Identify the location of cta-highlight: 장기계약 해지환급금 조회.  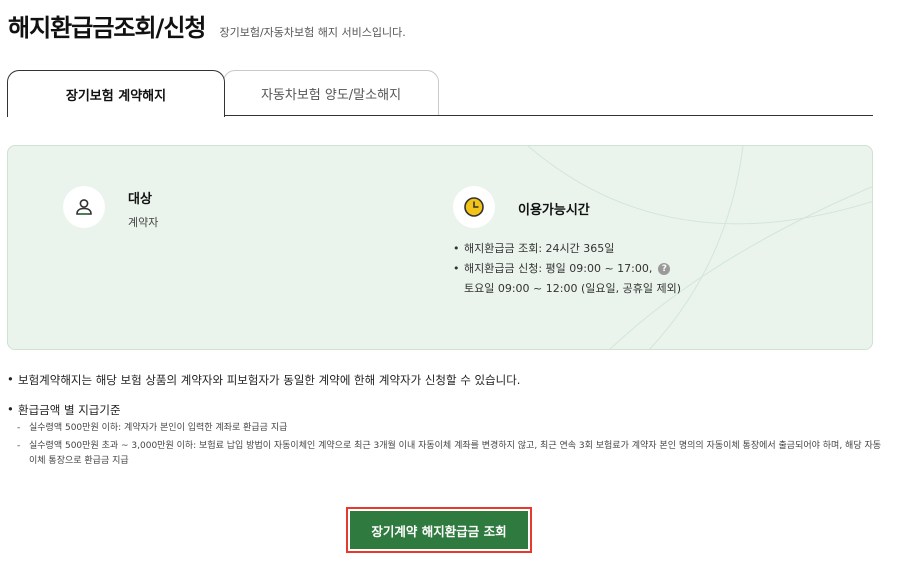
(439, 530).